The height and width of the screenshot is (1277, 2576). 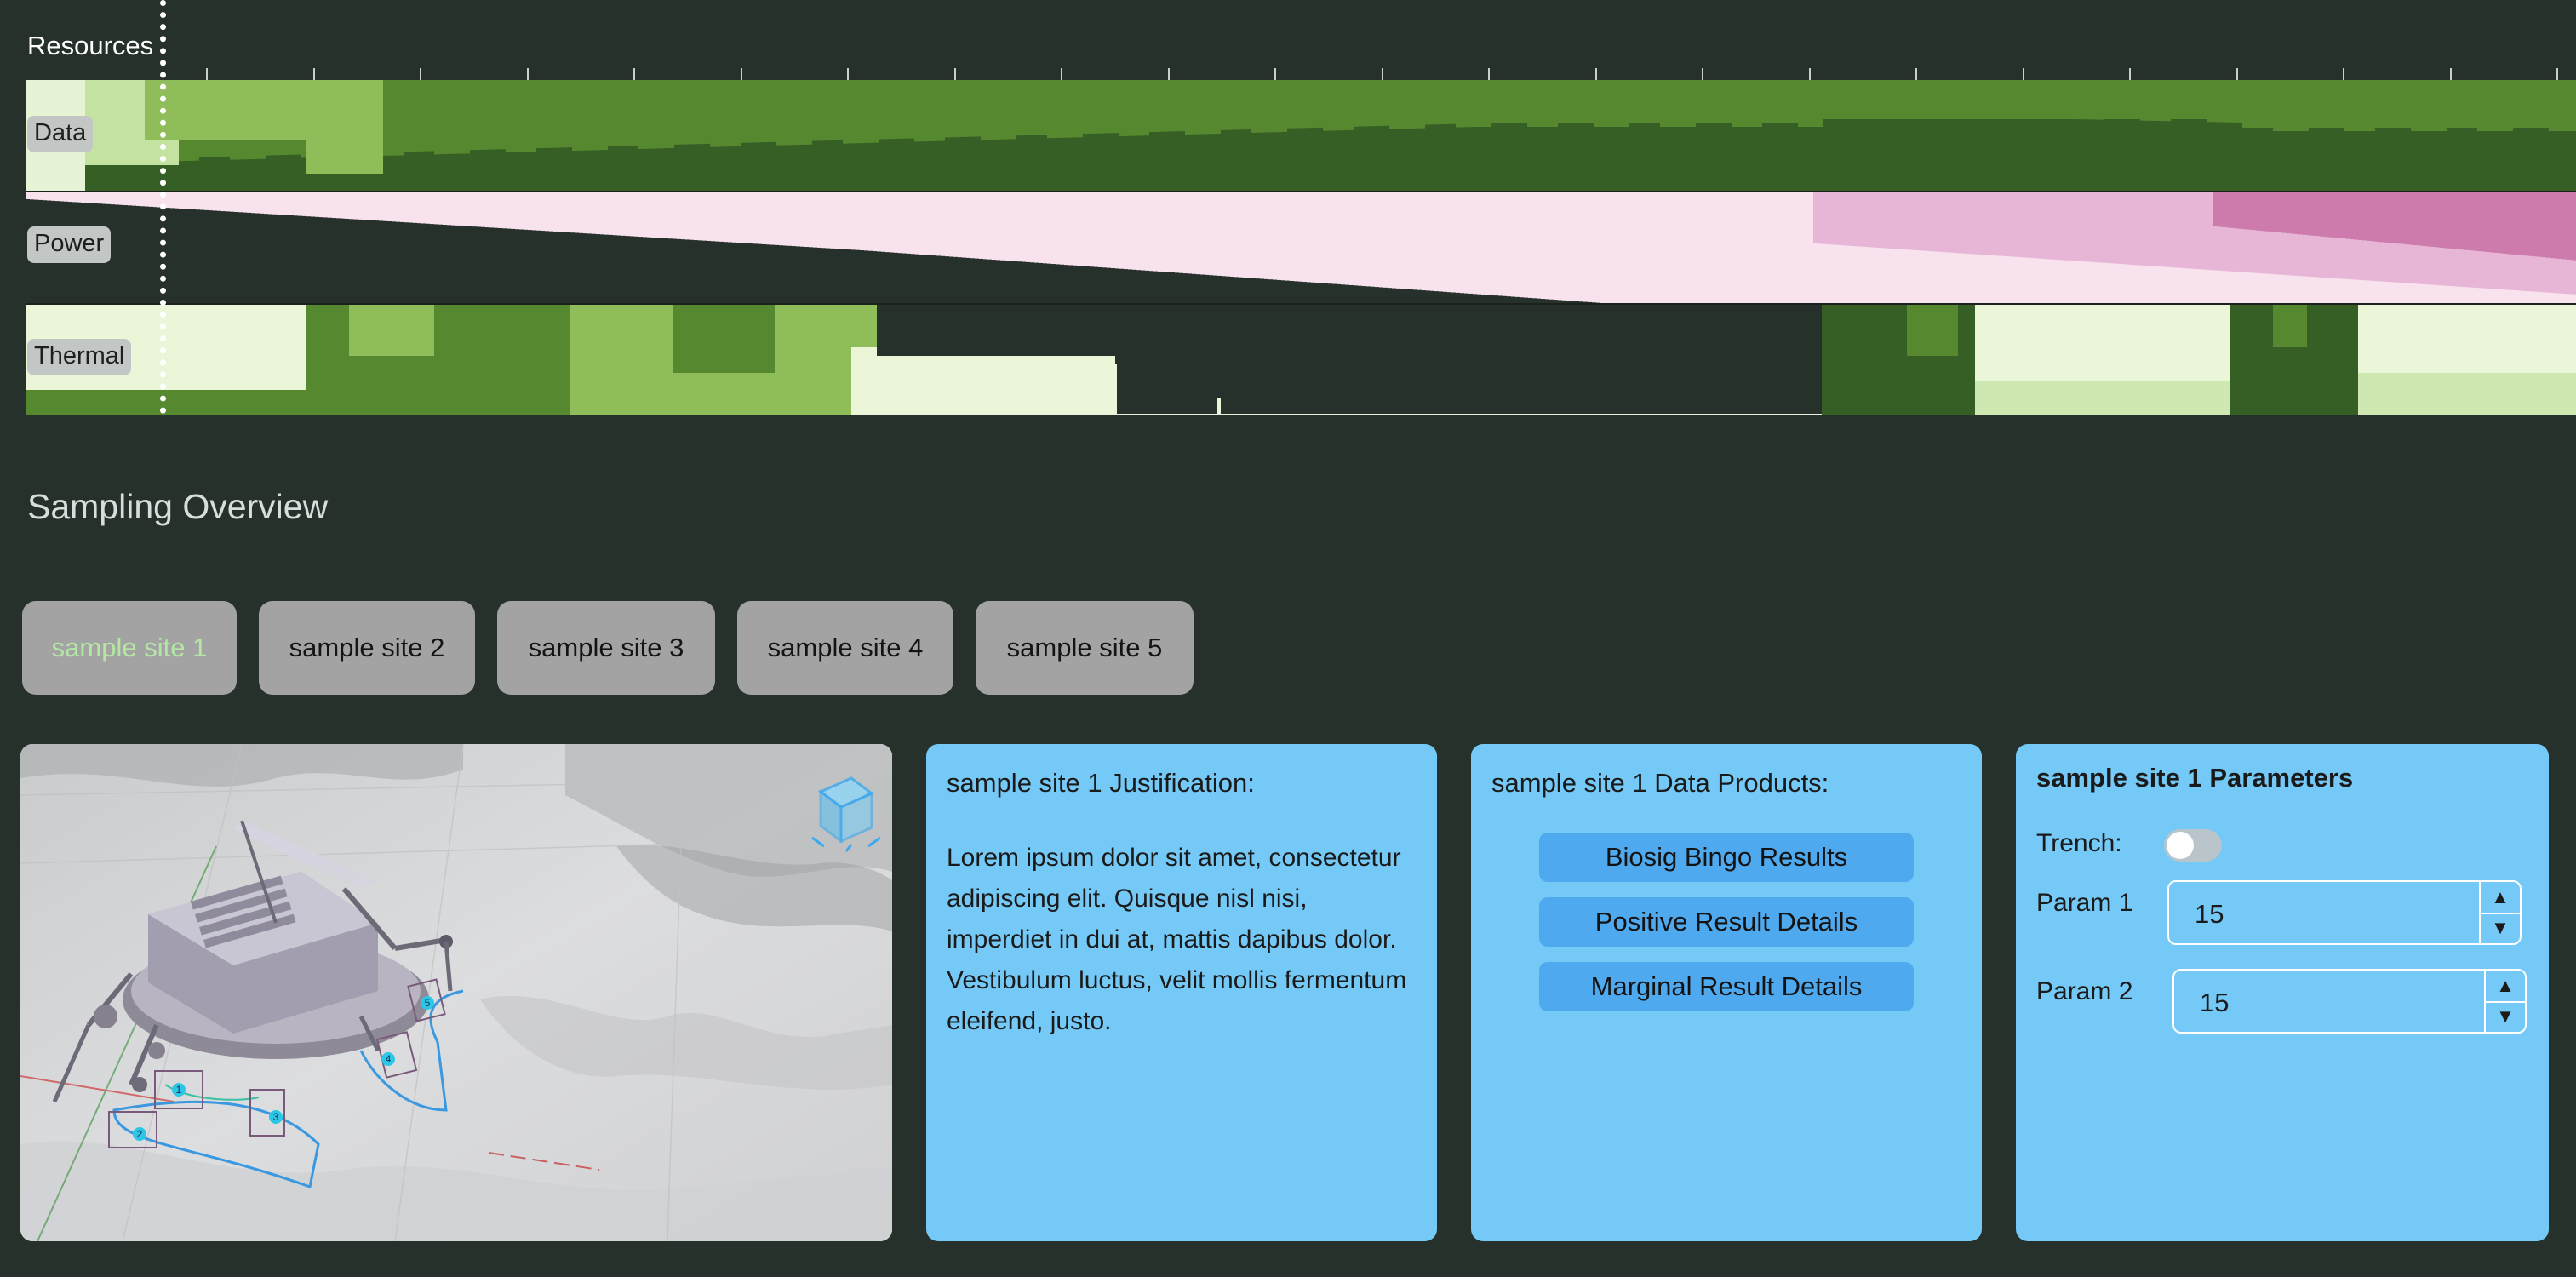 I want to click on param2-decrement-button: ▼, so click(x=2506, y=1016).